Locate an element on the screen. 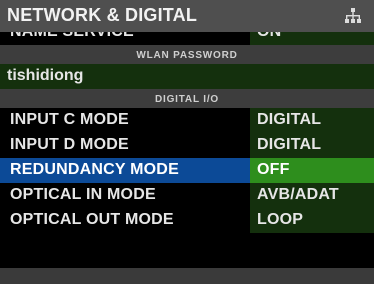 The height and width of the screenshot is (284, 374). row-value: LOOP is located at coordinates (280, 219).